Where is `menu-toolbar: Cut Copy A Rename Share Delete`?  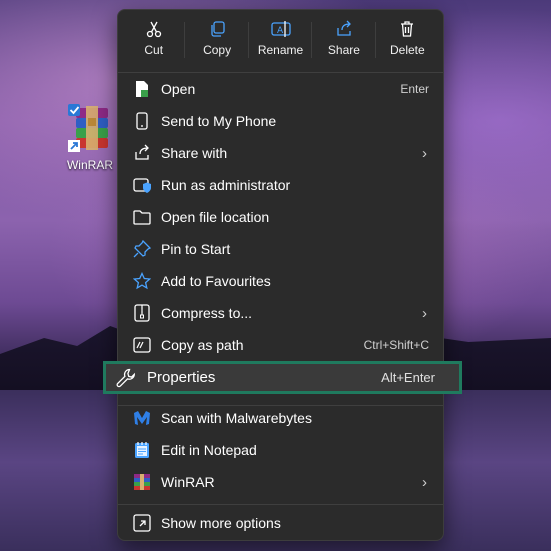 menu-toolbar: Cut Copy A Rename Share Delete is located at coordinates (280, 41).